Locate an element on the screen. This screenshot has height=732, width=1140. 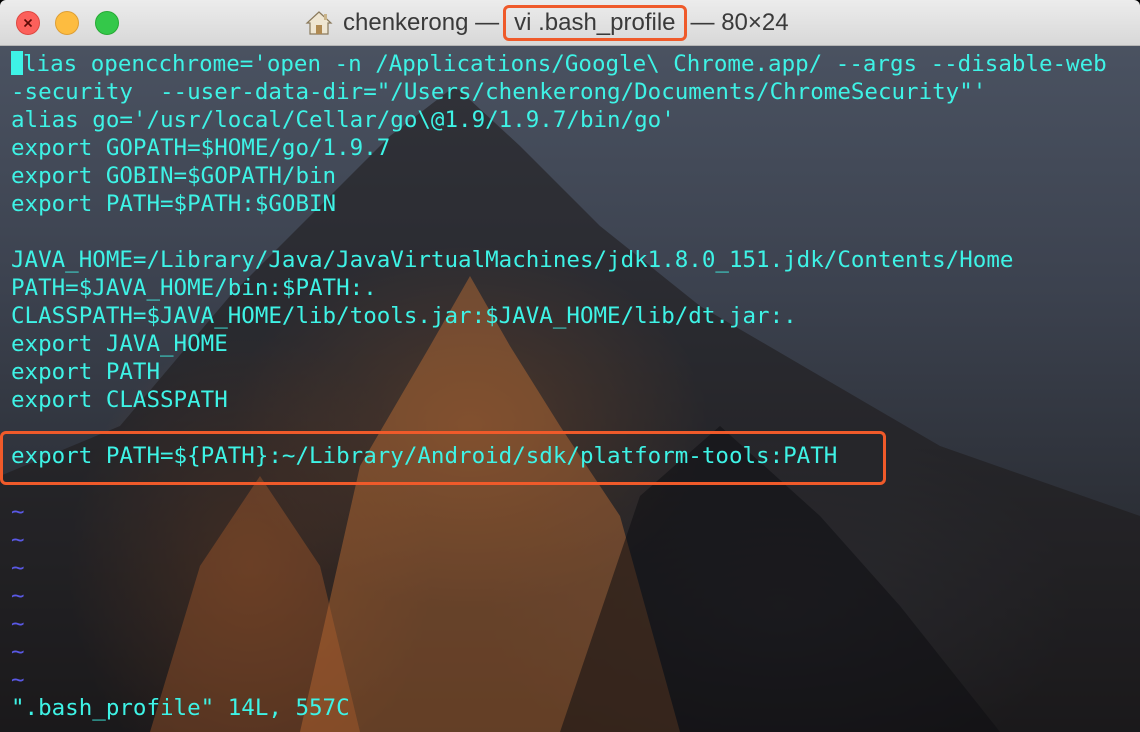
line-text: export PATH=$PATH:$GOBIN is located at coordinates (174, 204).